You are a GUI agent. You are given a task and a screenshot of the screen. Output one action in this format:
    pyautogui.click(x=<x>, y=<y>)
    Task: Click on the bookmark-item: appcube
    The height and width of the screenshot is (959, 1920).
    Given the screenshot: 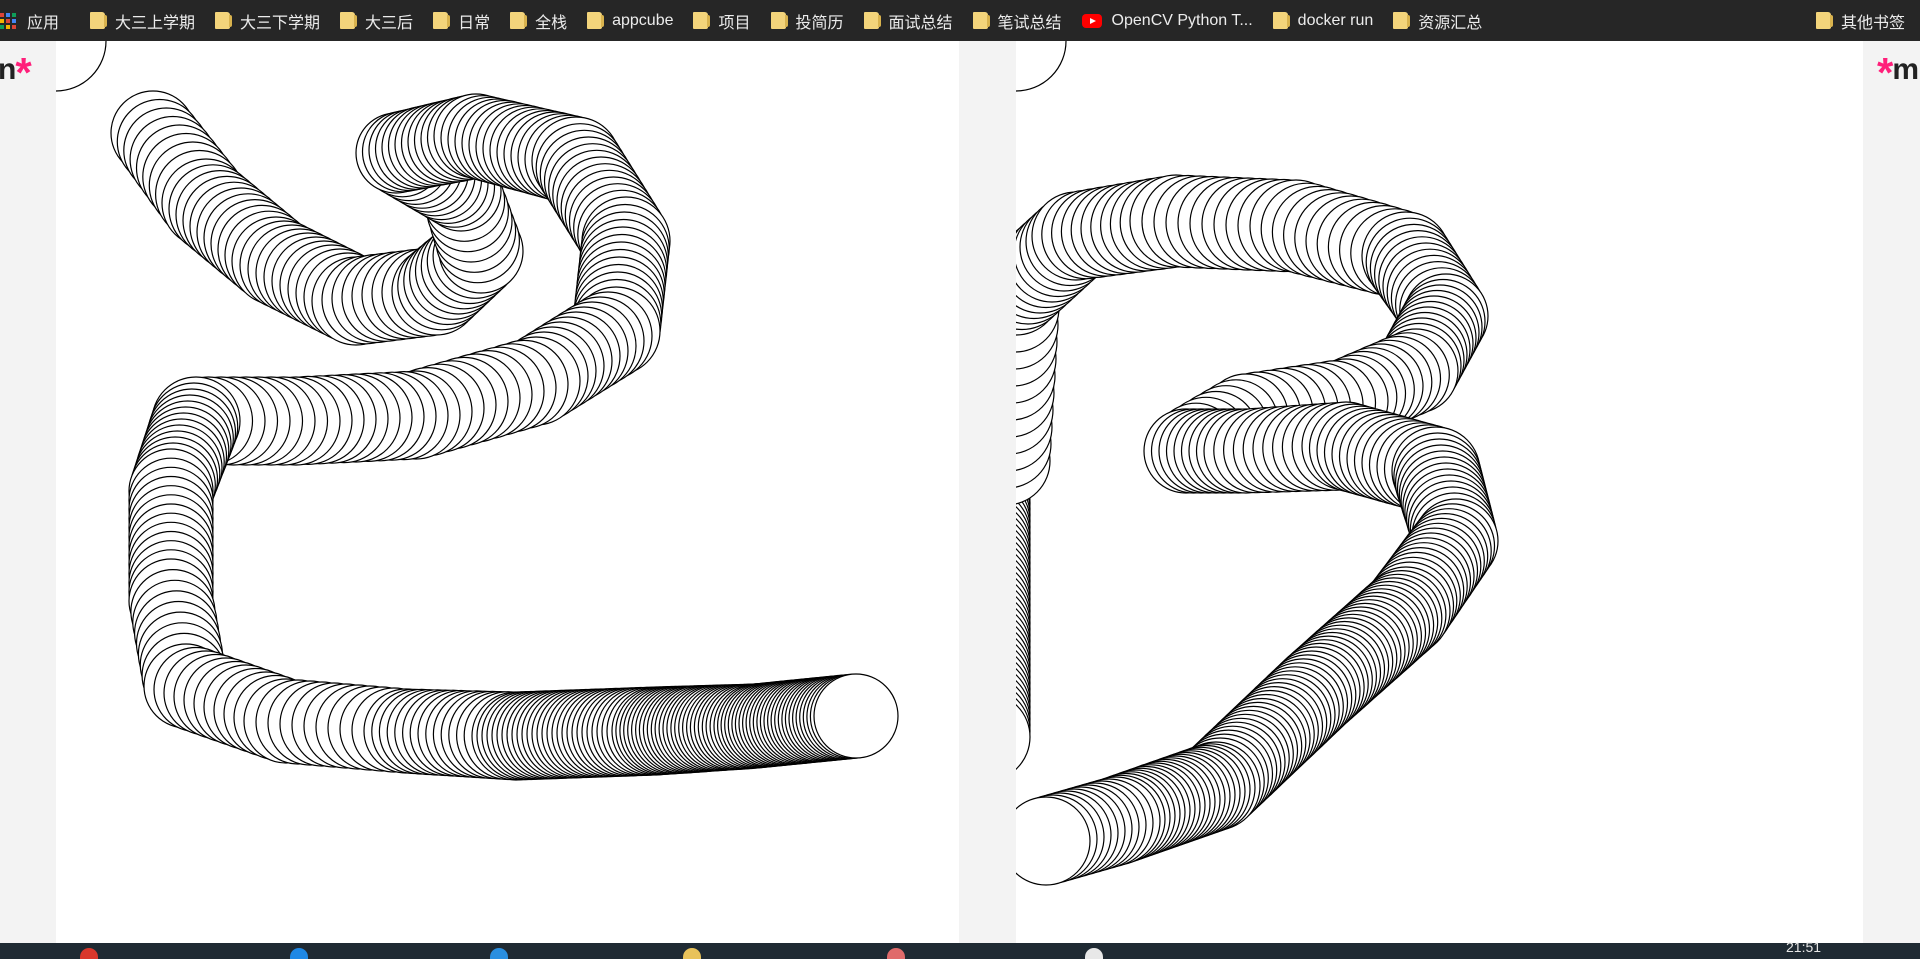 What is the action you would take?
    pyautogui.click(x=630, y=20)
    